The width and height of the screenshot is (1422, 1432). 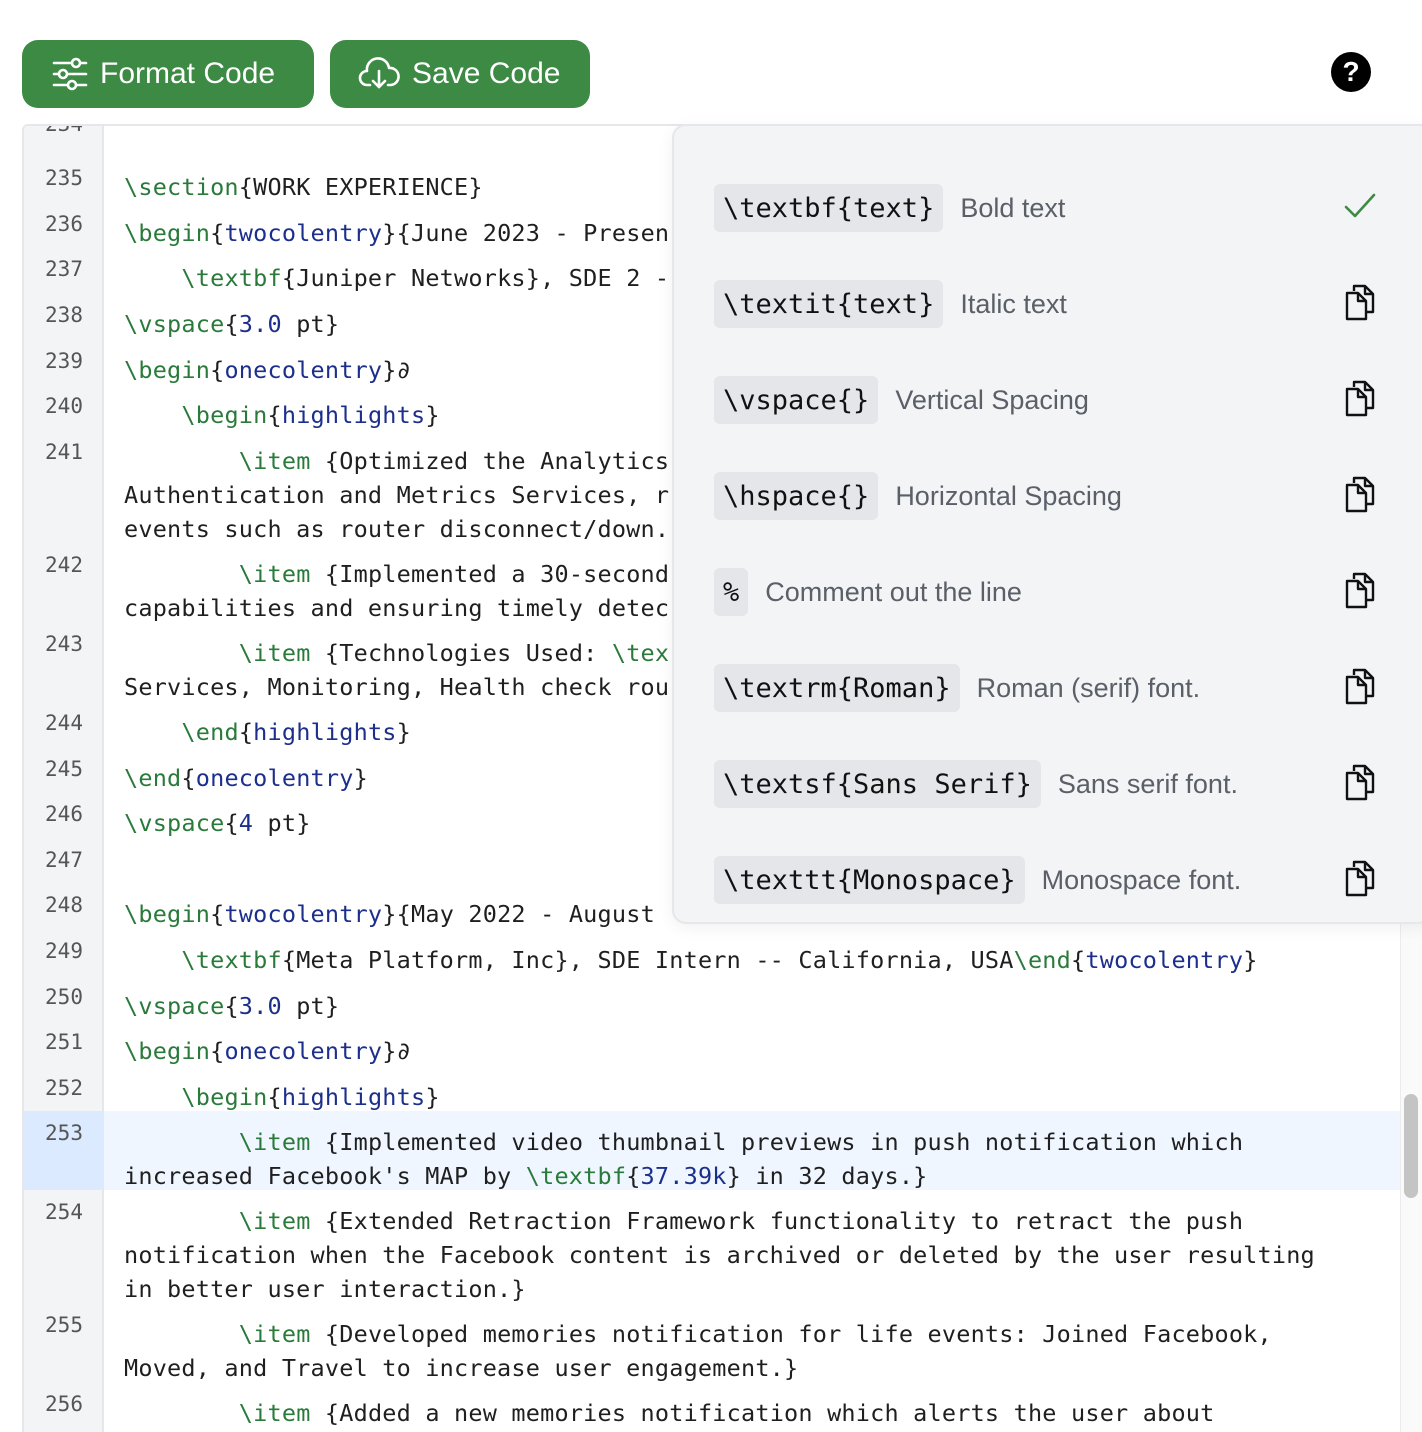 I want to click on snippet-item: \textbf{text} Bold text, so click(x=889, y=208).